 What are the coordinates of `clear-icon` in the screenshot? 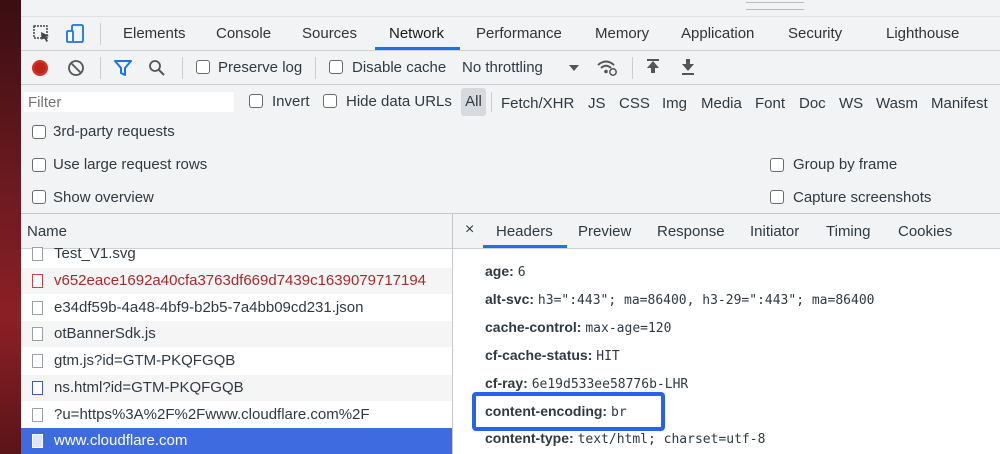 It's located at (76, 68).